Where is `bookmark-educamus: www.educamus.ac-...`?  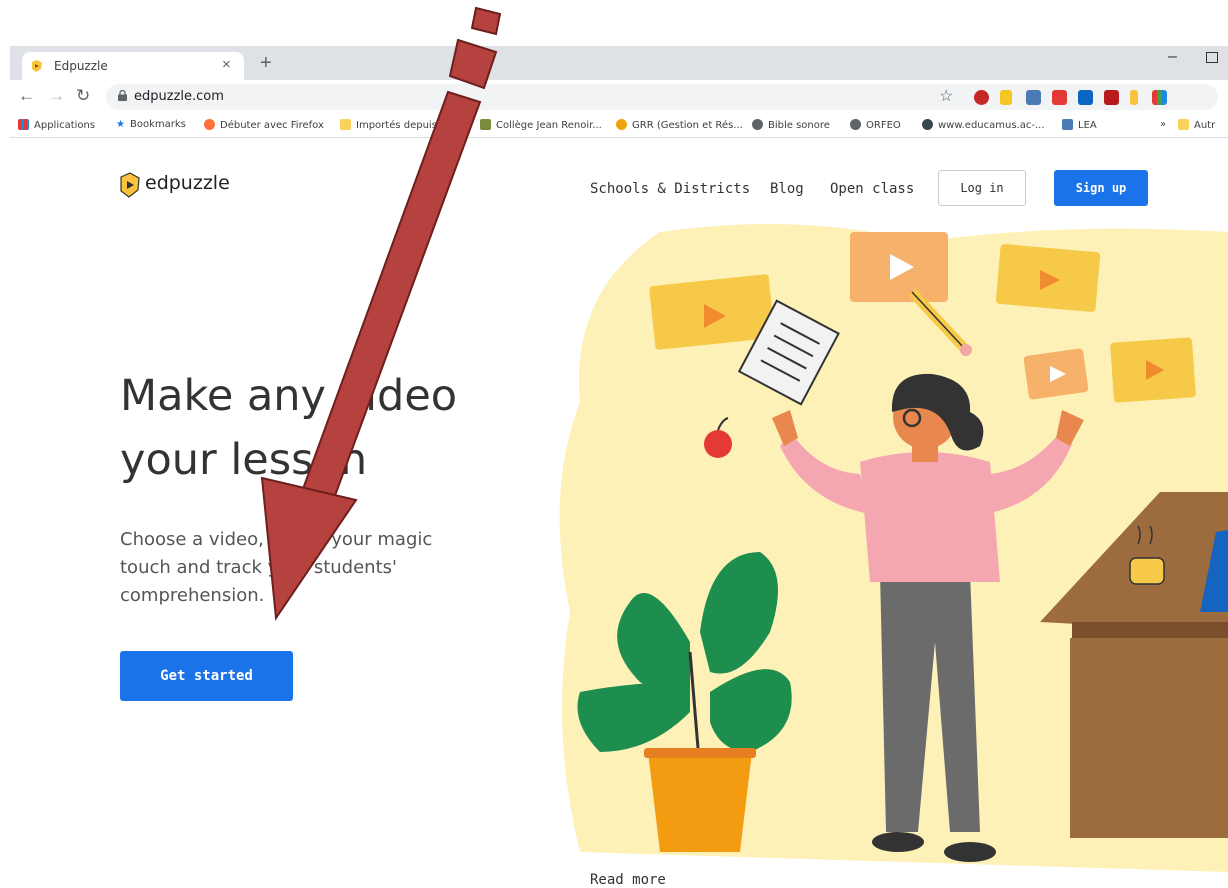 bookmark-educamus: www.educamus.ac-... is located at coordinates (983, 125).